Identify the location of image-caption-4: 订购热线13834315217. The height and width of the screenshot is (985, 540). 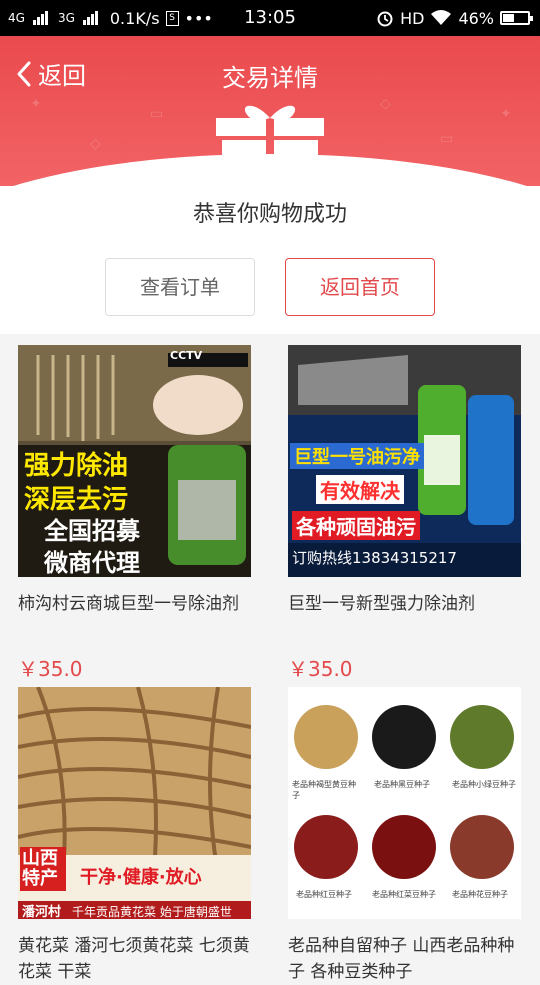
(374, 558).